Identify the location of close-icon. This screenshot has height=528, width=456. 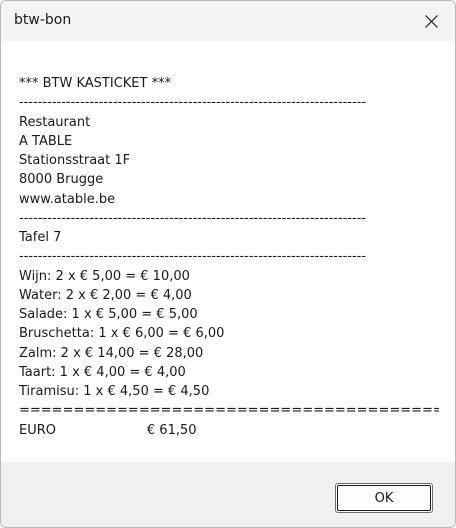
(431, 21).